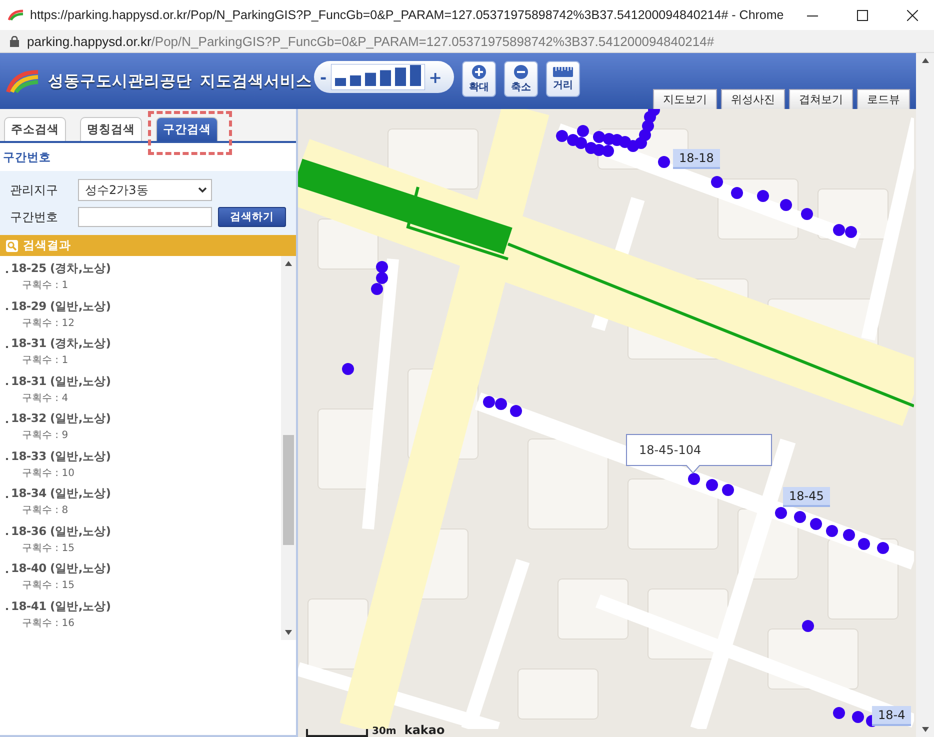 The width and height of the screenshot is (934, 737). Describe the element at coordinates (45, 398) in the screenshot. I see `slot-count: 구획수 : 4` at that location.